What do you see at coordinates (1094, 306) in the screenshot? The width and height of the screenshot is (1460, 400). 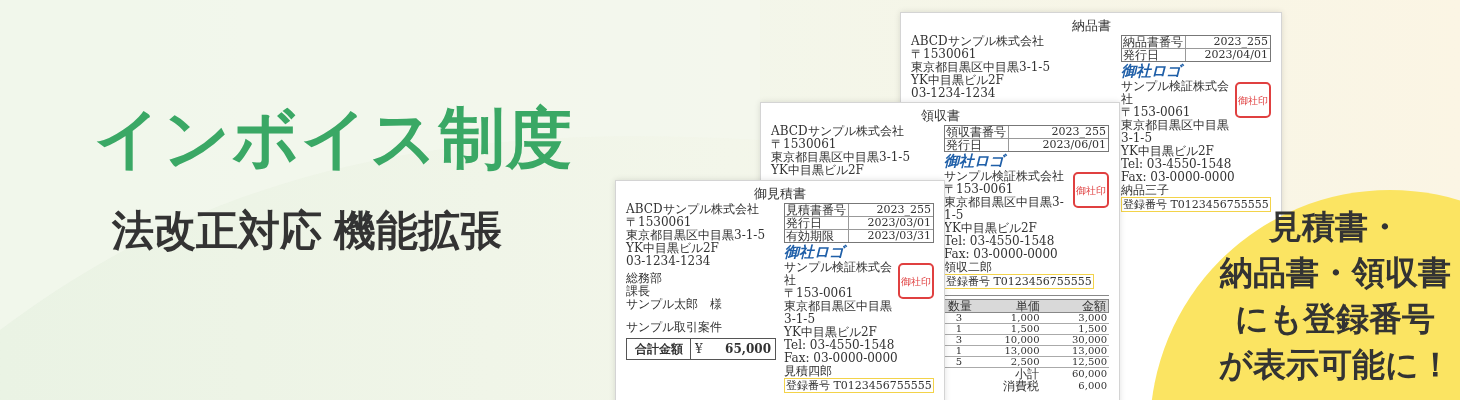 I see `column-header: 金額` at bounding box center [1094, 306].